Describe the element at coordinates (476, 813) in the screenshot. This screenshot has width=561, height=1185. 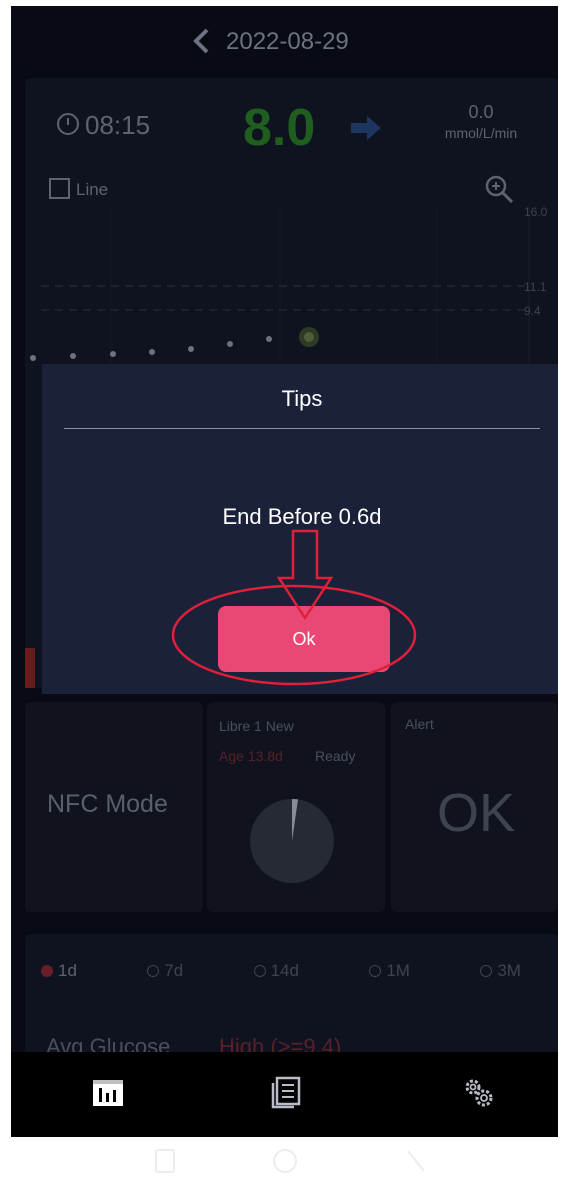
I see `alert-status: OK` at that location.